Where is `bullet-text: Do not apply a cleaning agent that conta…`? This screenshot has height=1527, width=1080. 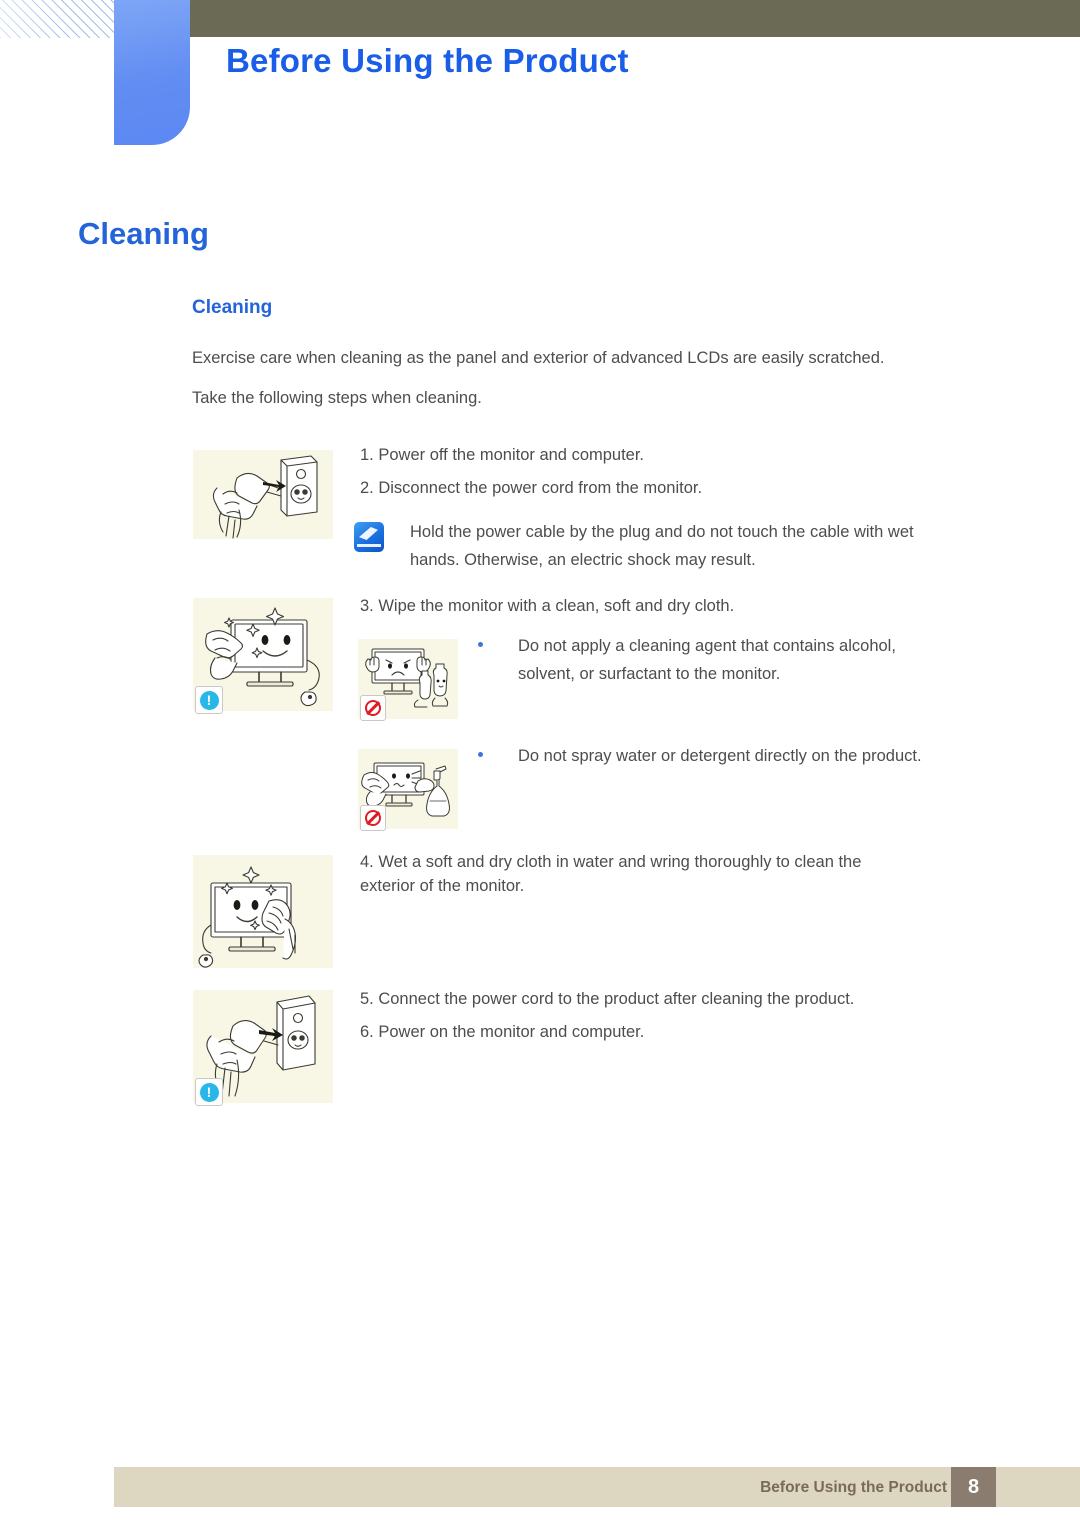
bullet-text: Do not apply a cleaning agent that conta… is located at coordinates (707, 660).